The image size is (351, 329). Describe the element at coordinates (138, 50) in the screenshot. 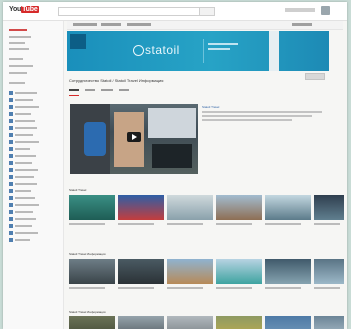

I see `statoil-logo-icon` at that location.